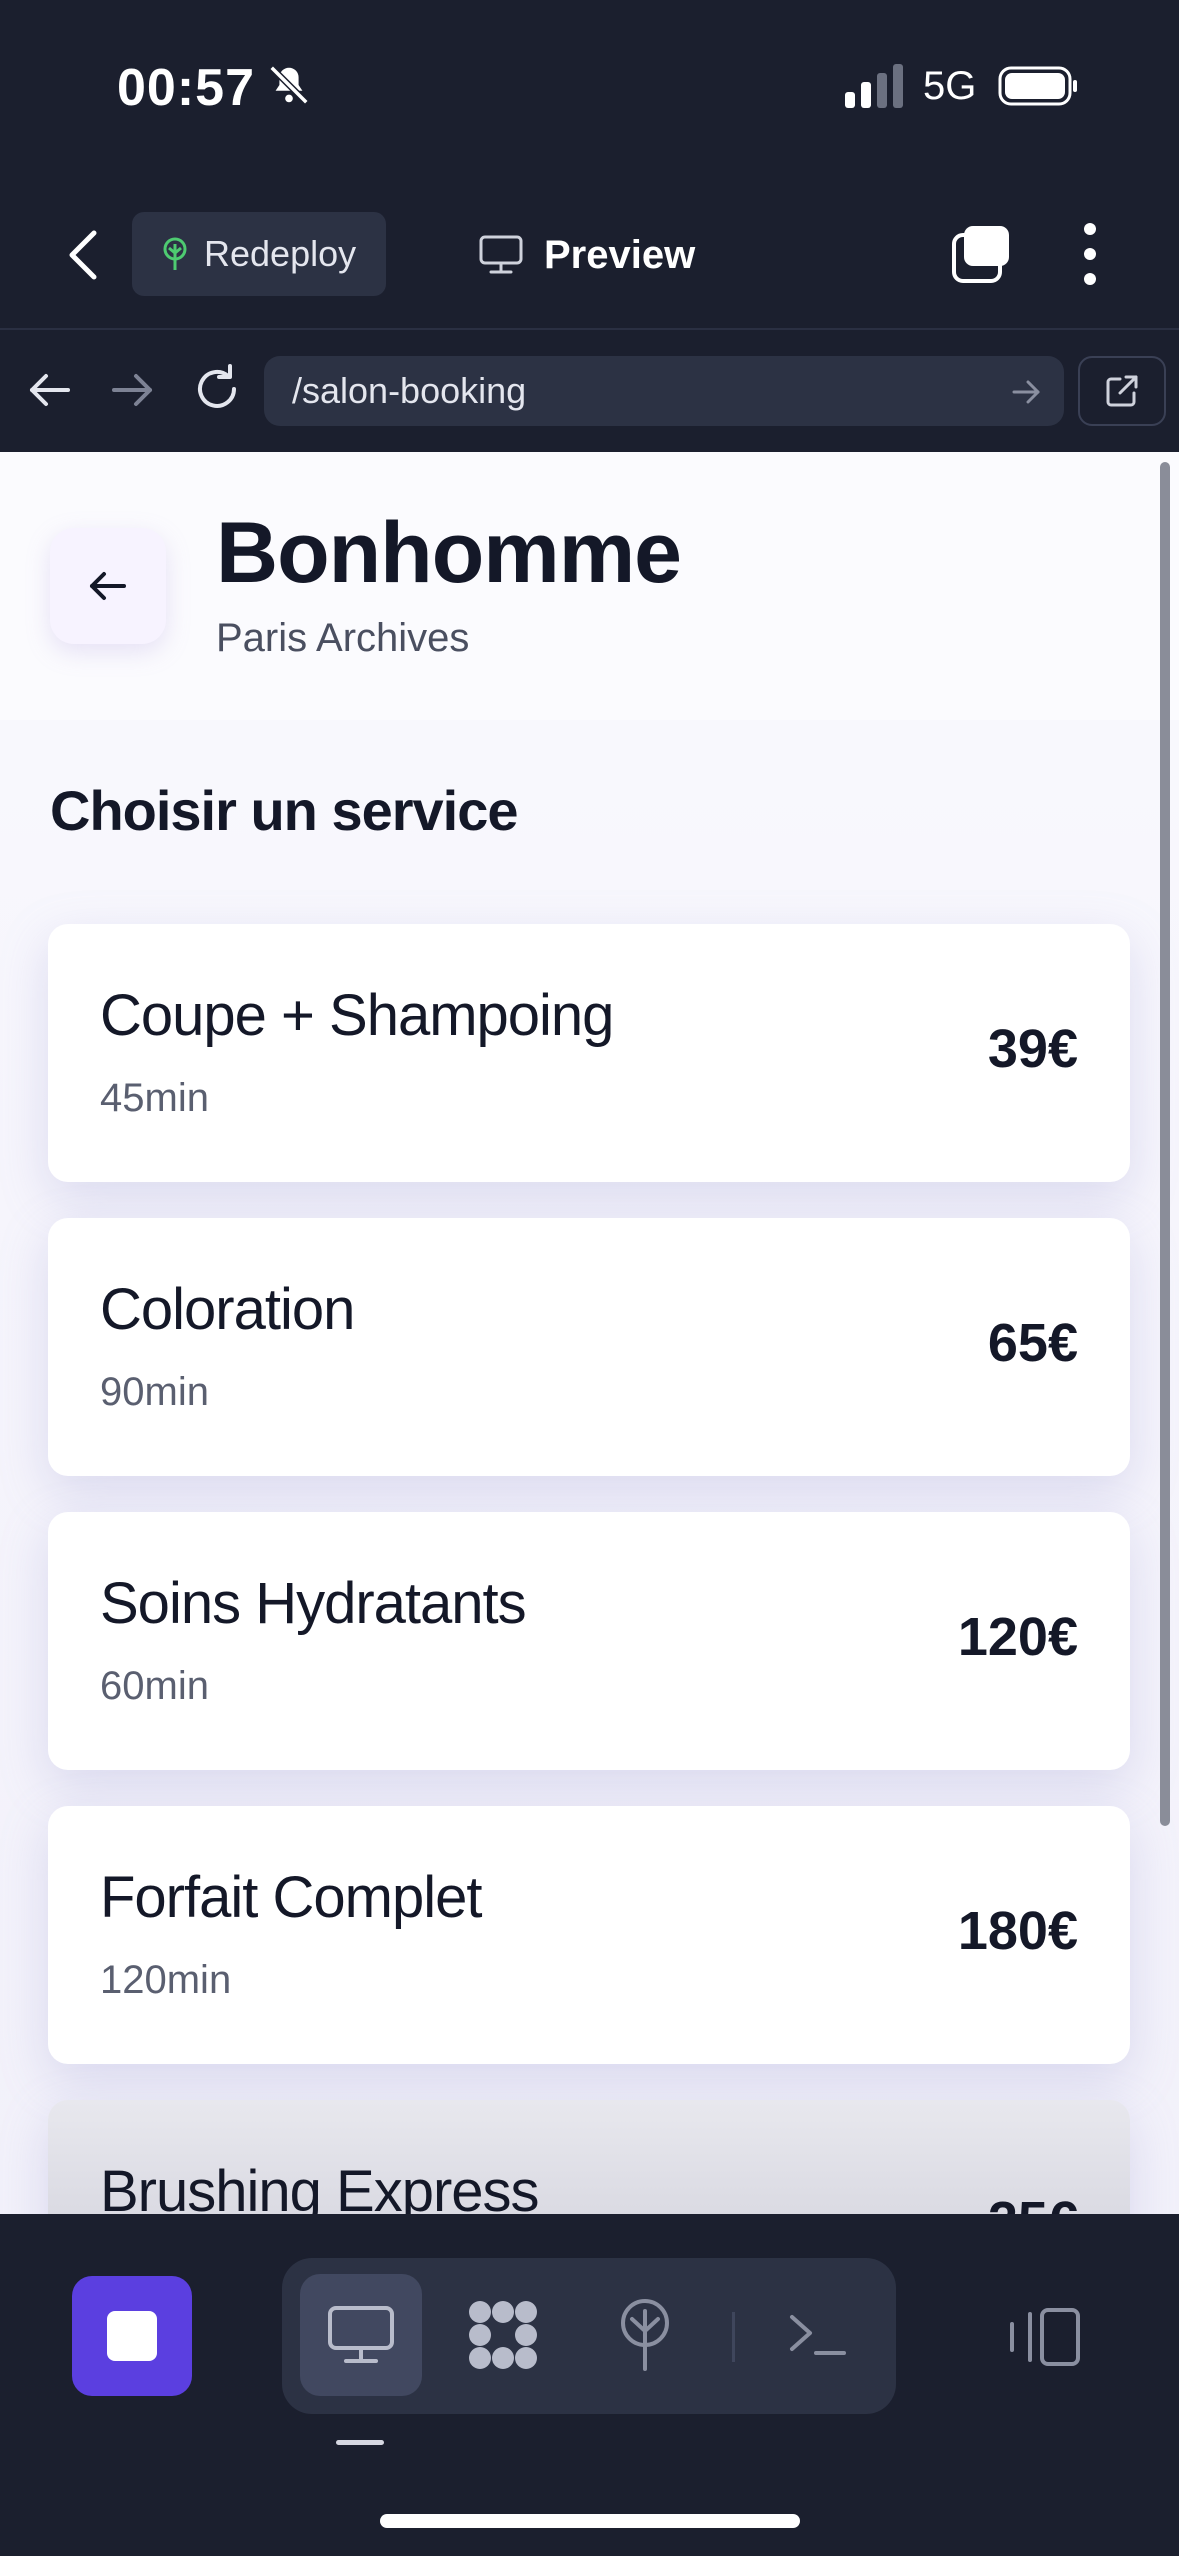 The height and width of the screenshot is (2556, 1179). I want to click on stop-button, so click(132, 2336).